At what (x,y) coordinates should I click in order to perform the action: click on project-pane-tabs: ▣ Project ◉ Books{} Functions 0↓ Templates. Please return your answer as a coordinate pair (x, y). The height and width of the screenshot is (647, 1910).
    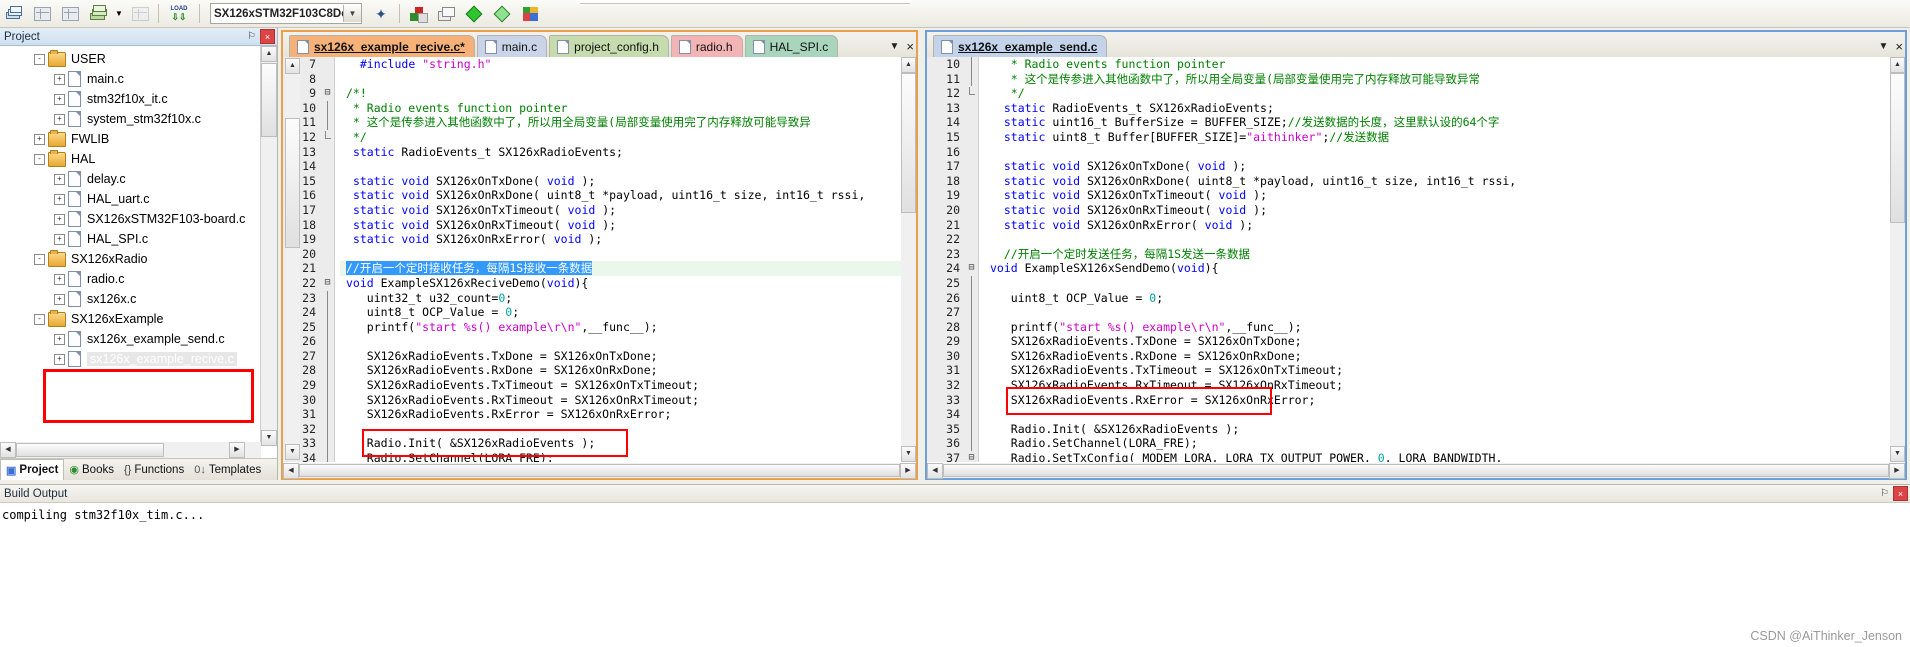
    Looking at the image, I should click on (138, 469).